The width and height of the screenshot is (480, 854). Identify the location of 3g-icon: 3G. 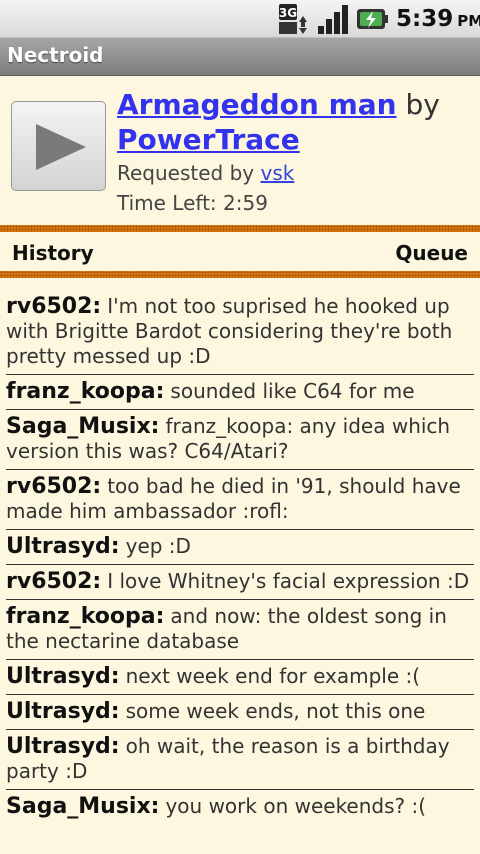
(293, 19).